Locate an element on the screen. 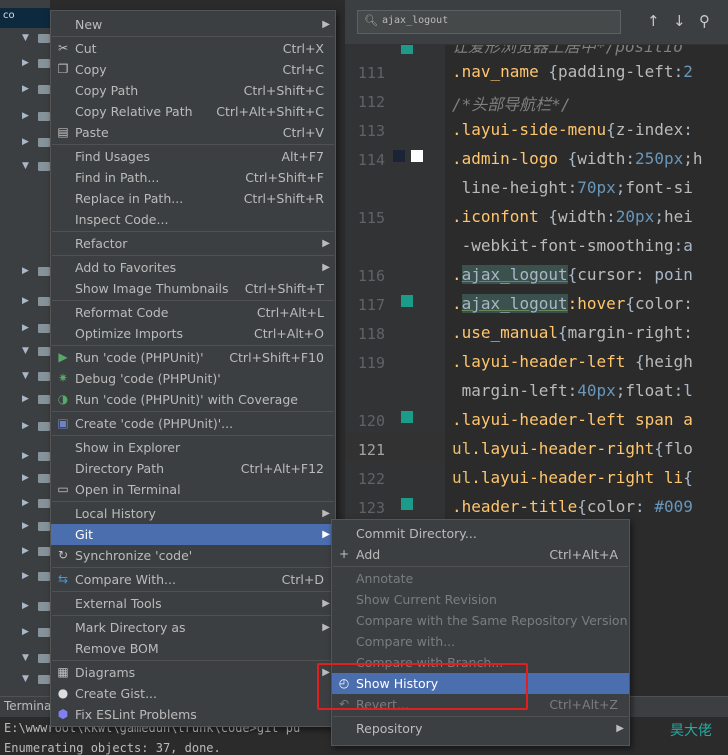  menu-item-external-tools: External Tools ▶ is located at coordinates (193, 603).